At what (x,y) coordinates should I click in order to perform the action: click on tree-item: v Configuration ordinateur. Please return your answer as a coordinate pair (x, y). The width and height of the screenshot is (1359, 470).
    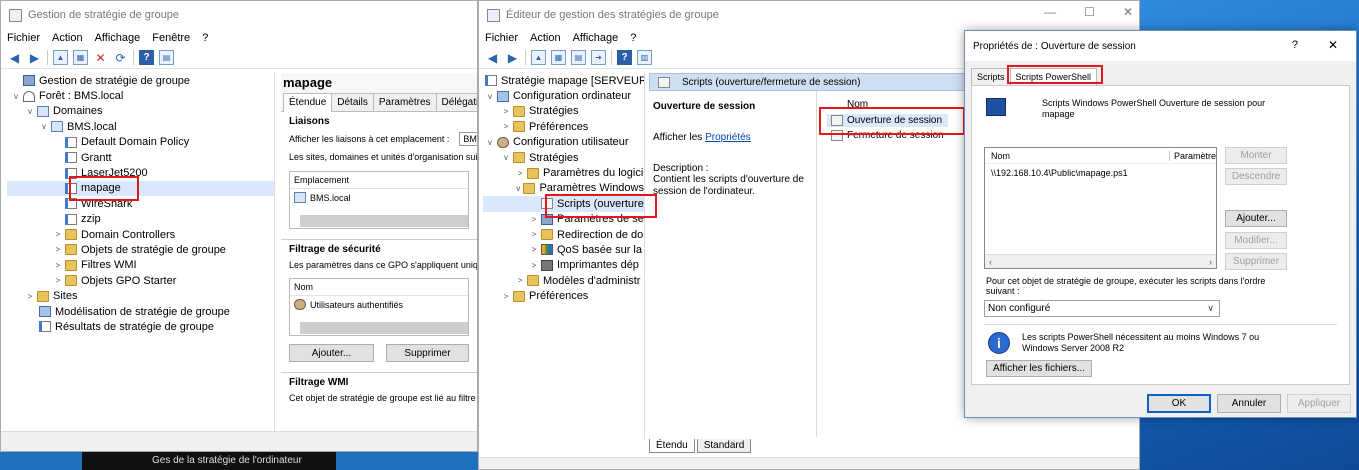
    Looking at the image, I should click on (563, 95).